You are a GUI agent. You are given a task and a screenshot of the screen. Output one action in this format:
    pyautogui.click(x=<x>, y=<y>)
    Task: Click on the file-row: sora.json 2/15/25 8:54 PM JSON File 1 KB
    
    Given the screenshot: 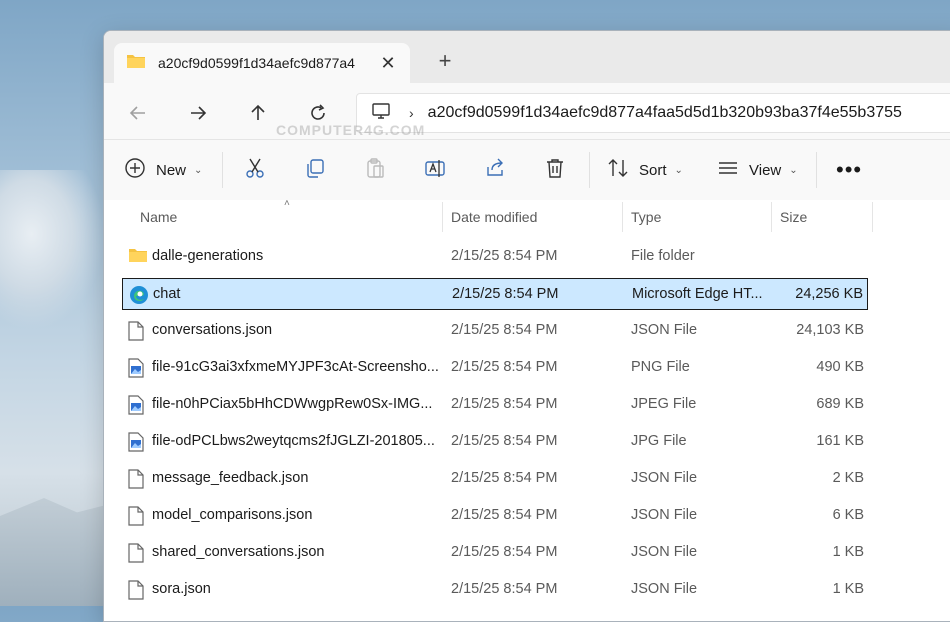 What is the action you would take?
    pyautogui.click(x=495, y=590)
    